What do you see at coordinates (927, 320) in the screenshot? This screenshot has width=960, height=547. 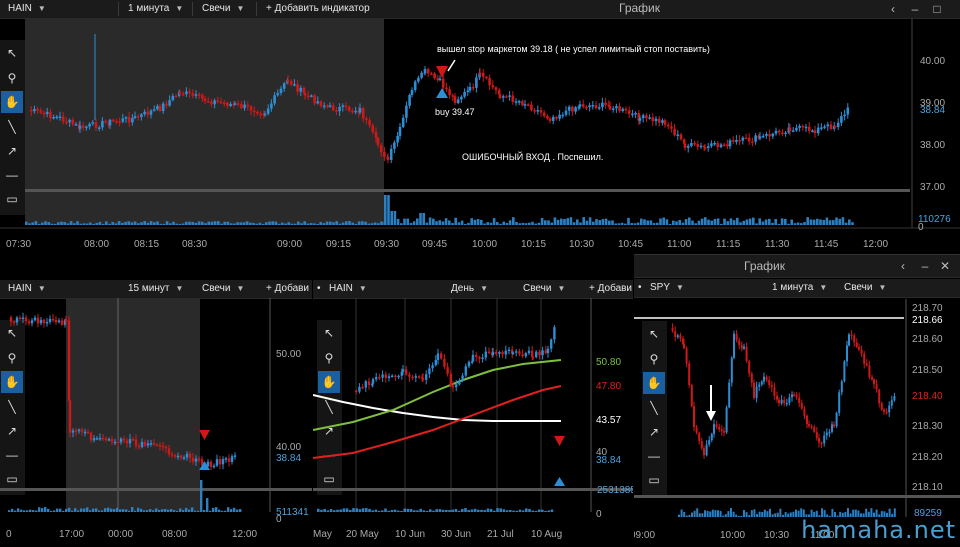 I see `price-tick: 218.66` at bounding box center [927, 320].